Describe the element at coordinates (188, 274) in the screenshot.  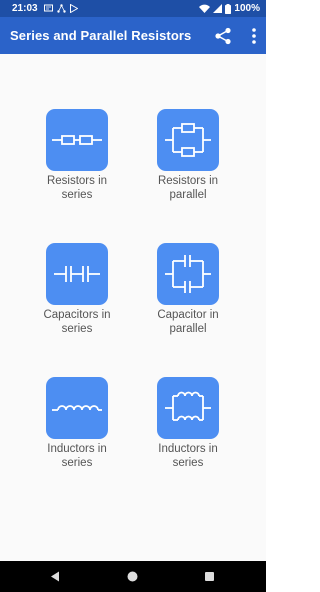
I see `capacitor-parallel-icon` at that location.